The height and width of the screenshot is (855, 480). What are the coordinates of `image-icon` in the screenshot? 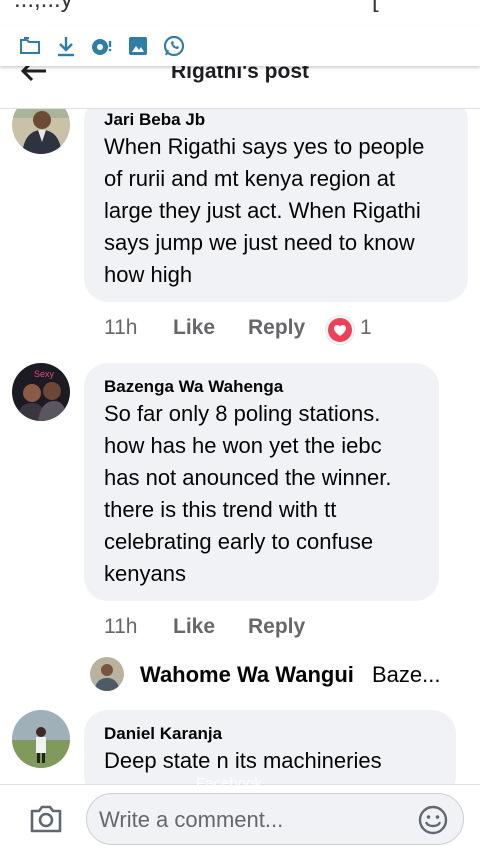 It's located at (138, 46).